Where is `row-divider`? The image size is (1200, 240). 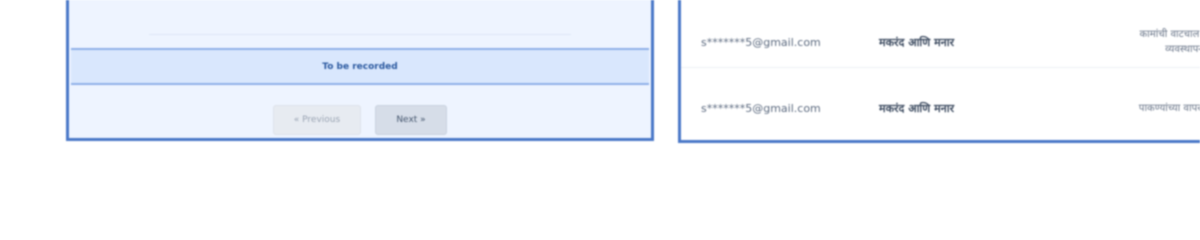 row-divider is located at coordinates (360, 34).